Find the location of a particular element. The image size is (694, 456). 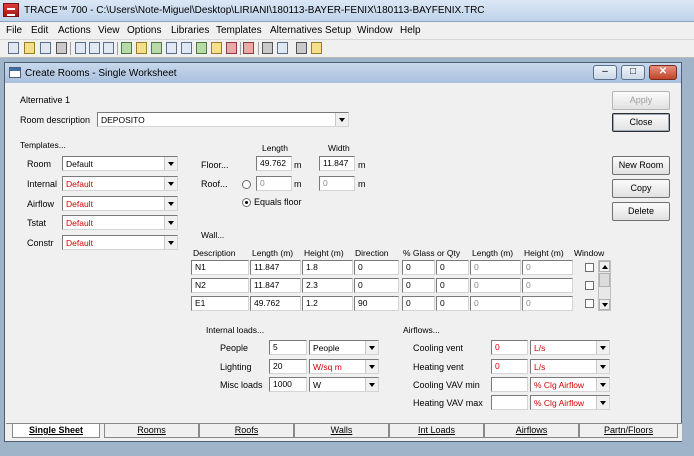

help-book-icon is located at coordinates (126, 48).